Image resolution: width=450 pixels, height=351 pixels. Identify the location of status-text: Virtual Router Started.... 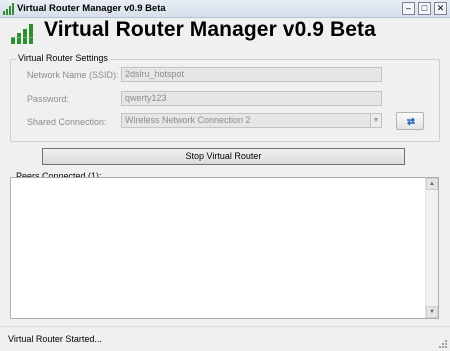
(55, 339).